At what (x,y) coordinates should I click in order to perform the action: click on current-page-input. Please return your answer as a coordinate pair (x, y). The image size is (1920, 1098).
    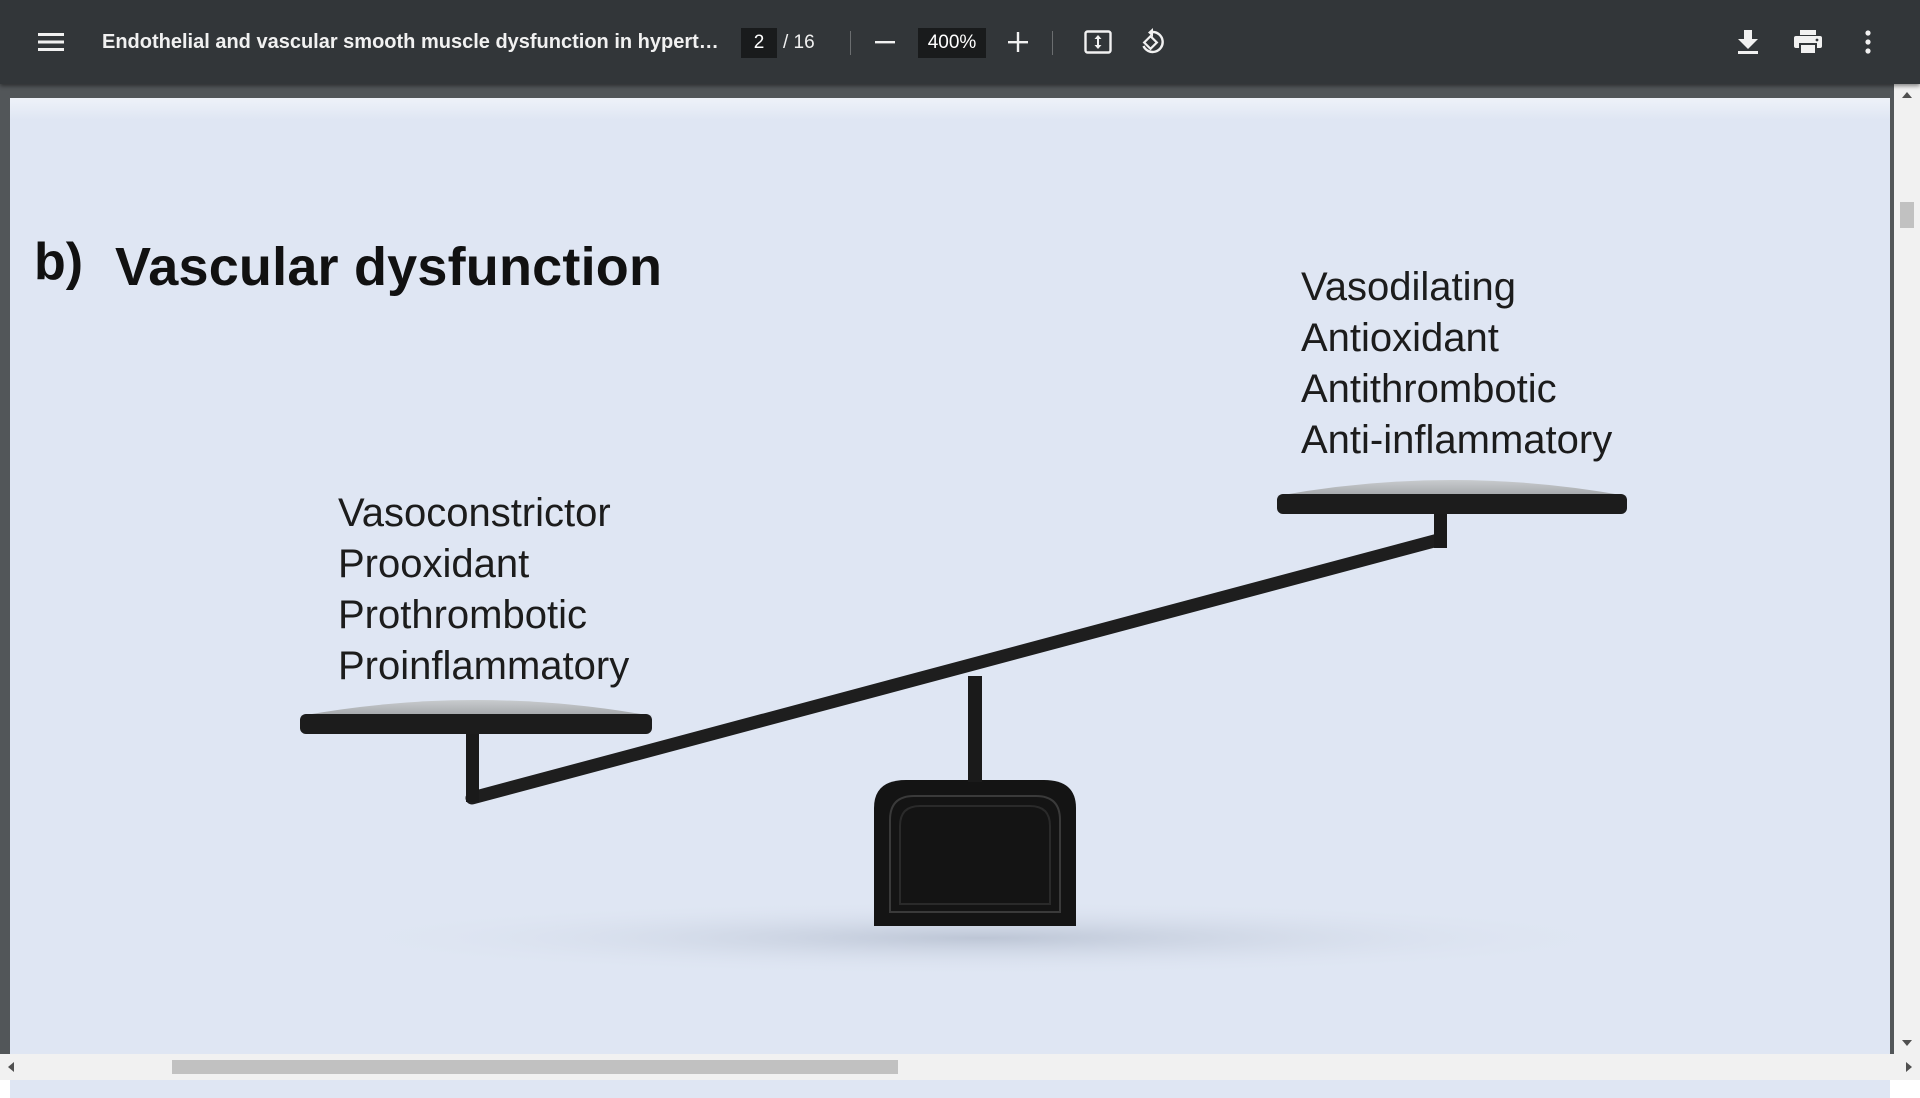
    Looking at the image, I should click on (759, 43).